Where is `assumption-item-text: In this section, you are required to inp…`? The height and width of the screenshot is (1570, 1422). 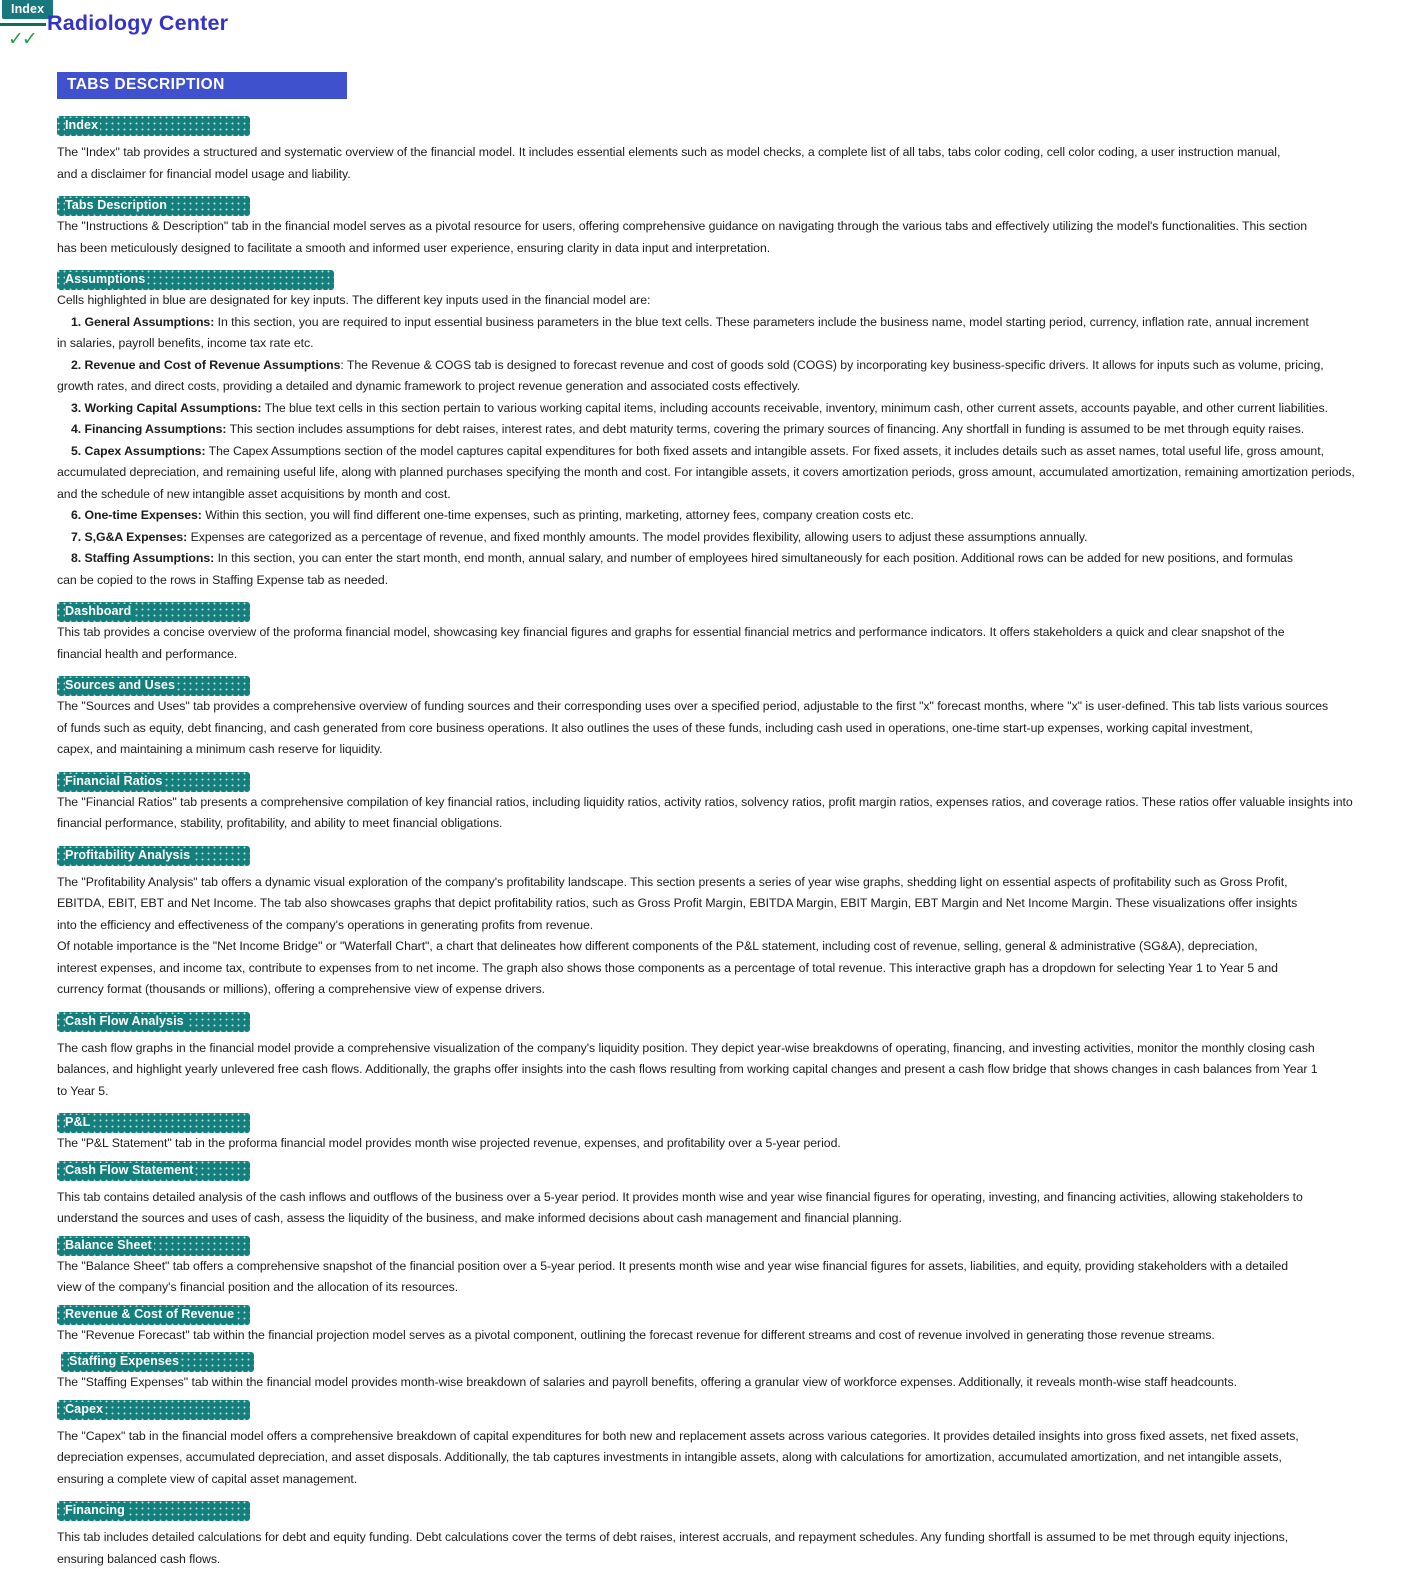 assumption-item-text: In this section, you are required to inp… is located at coordinates (761, 322).